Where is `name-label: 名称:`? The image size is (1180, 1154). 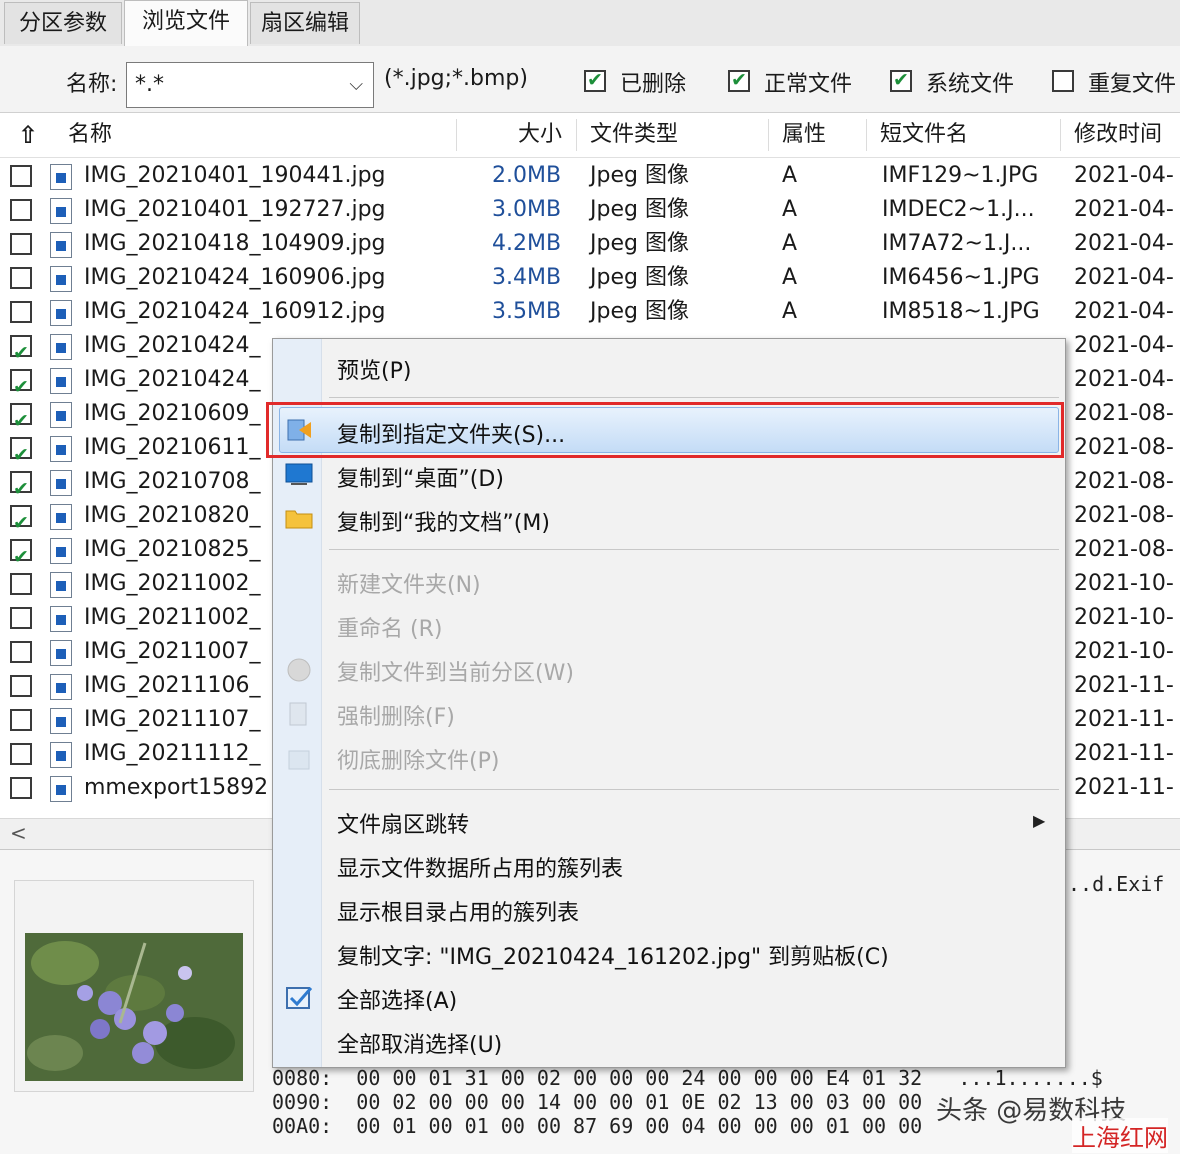
name-label: 名称: is located at coordinates (92, 84).